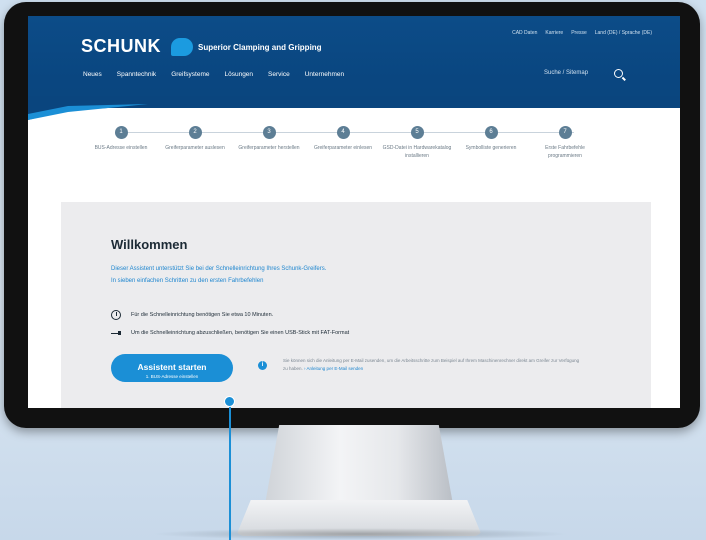  Describe the element at coordinates (359, 467) in the screenshot. I see `monitor-stand-neck` at that location.